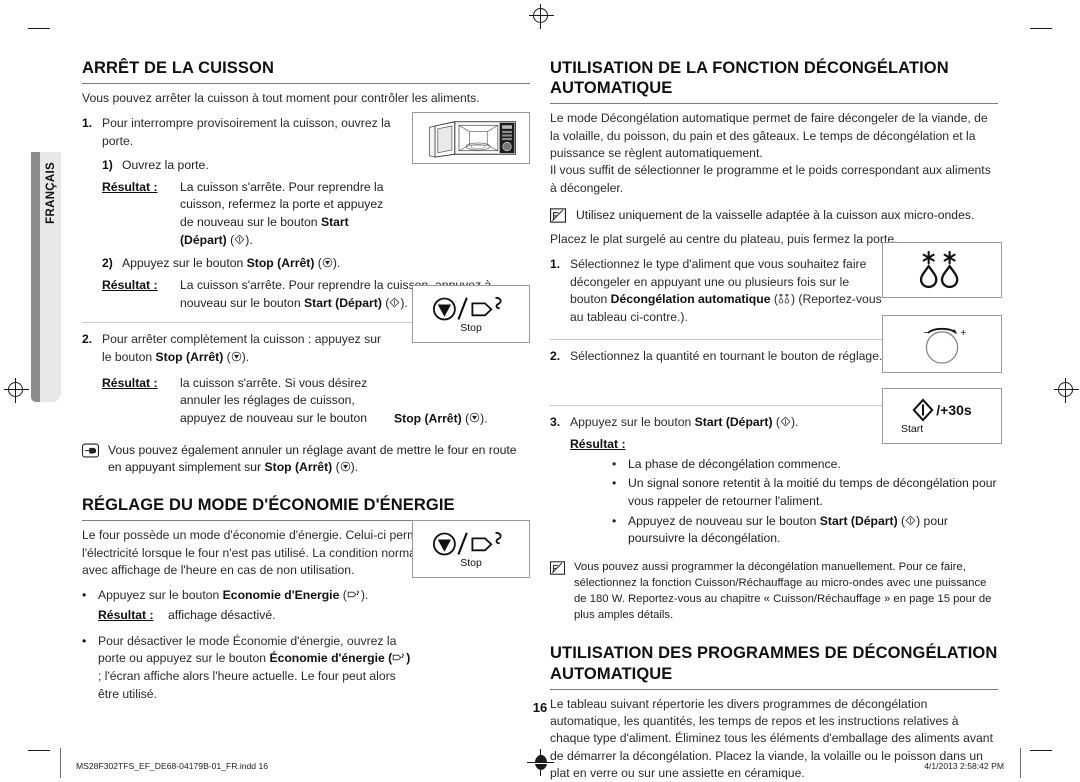 The width and height of the screenshot is (1080, 782). I want to click on step-r3-number: 3., so click(555, 422).